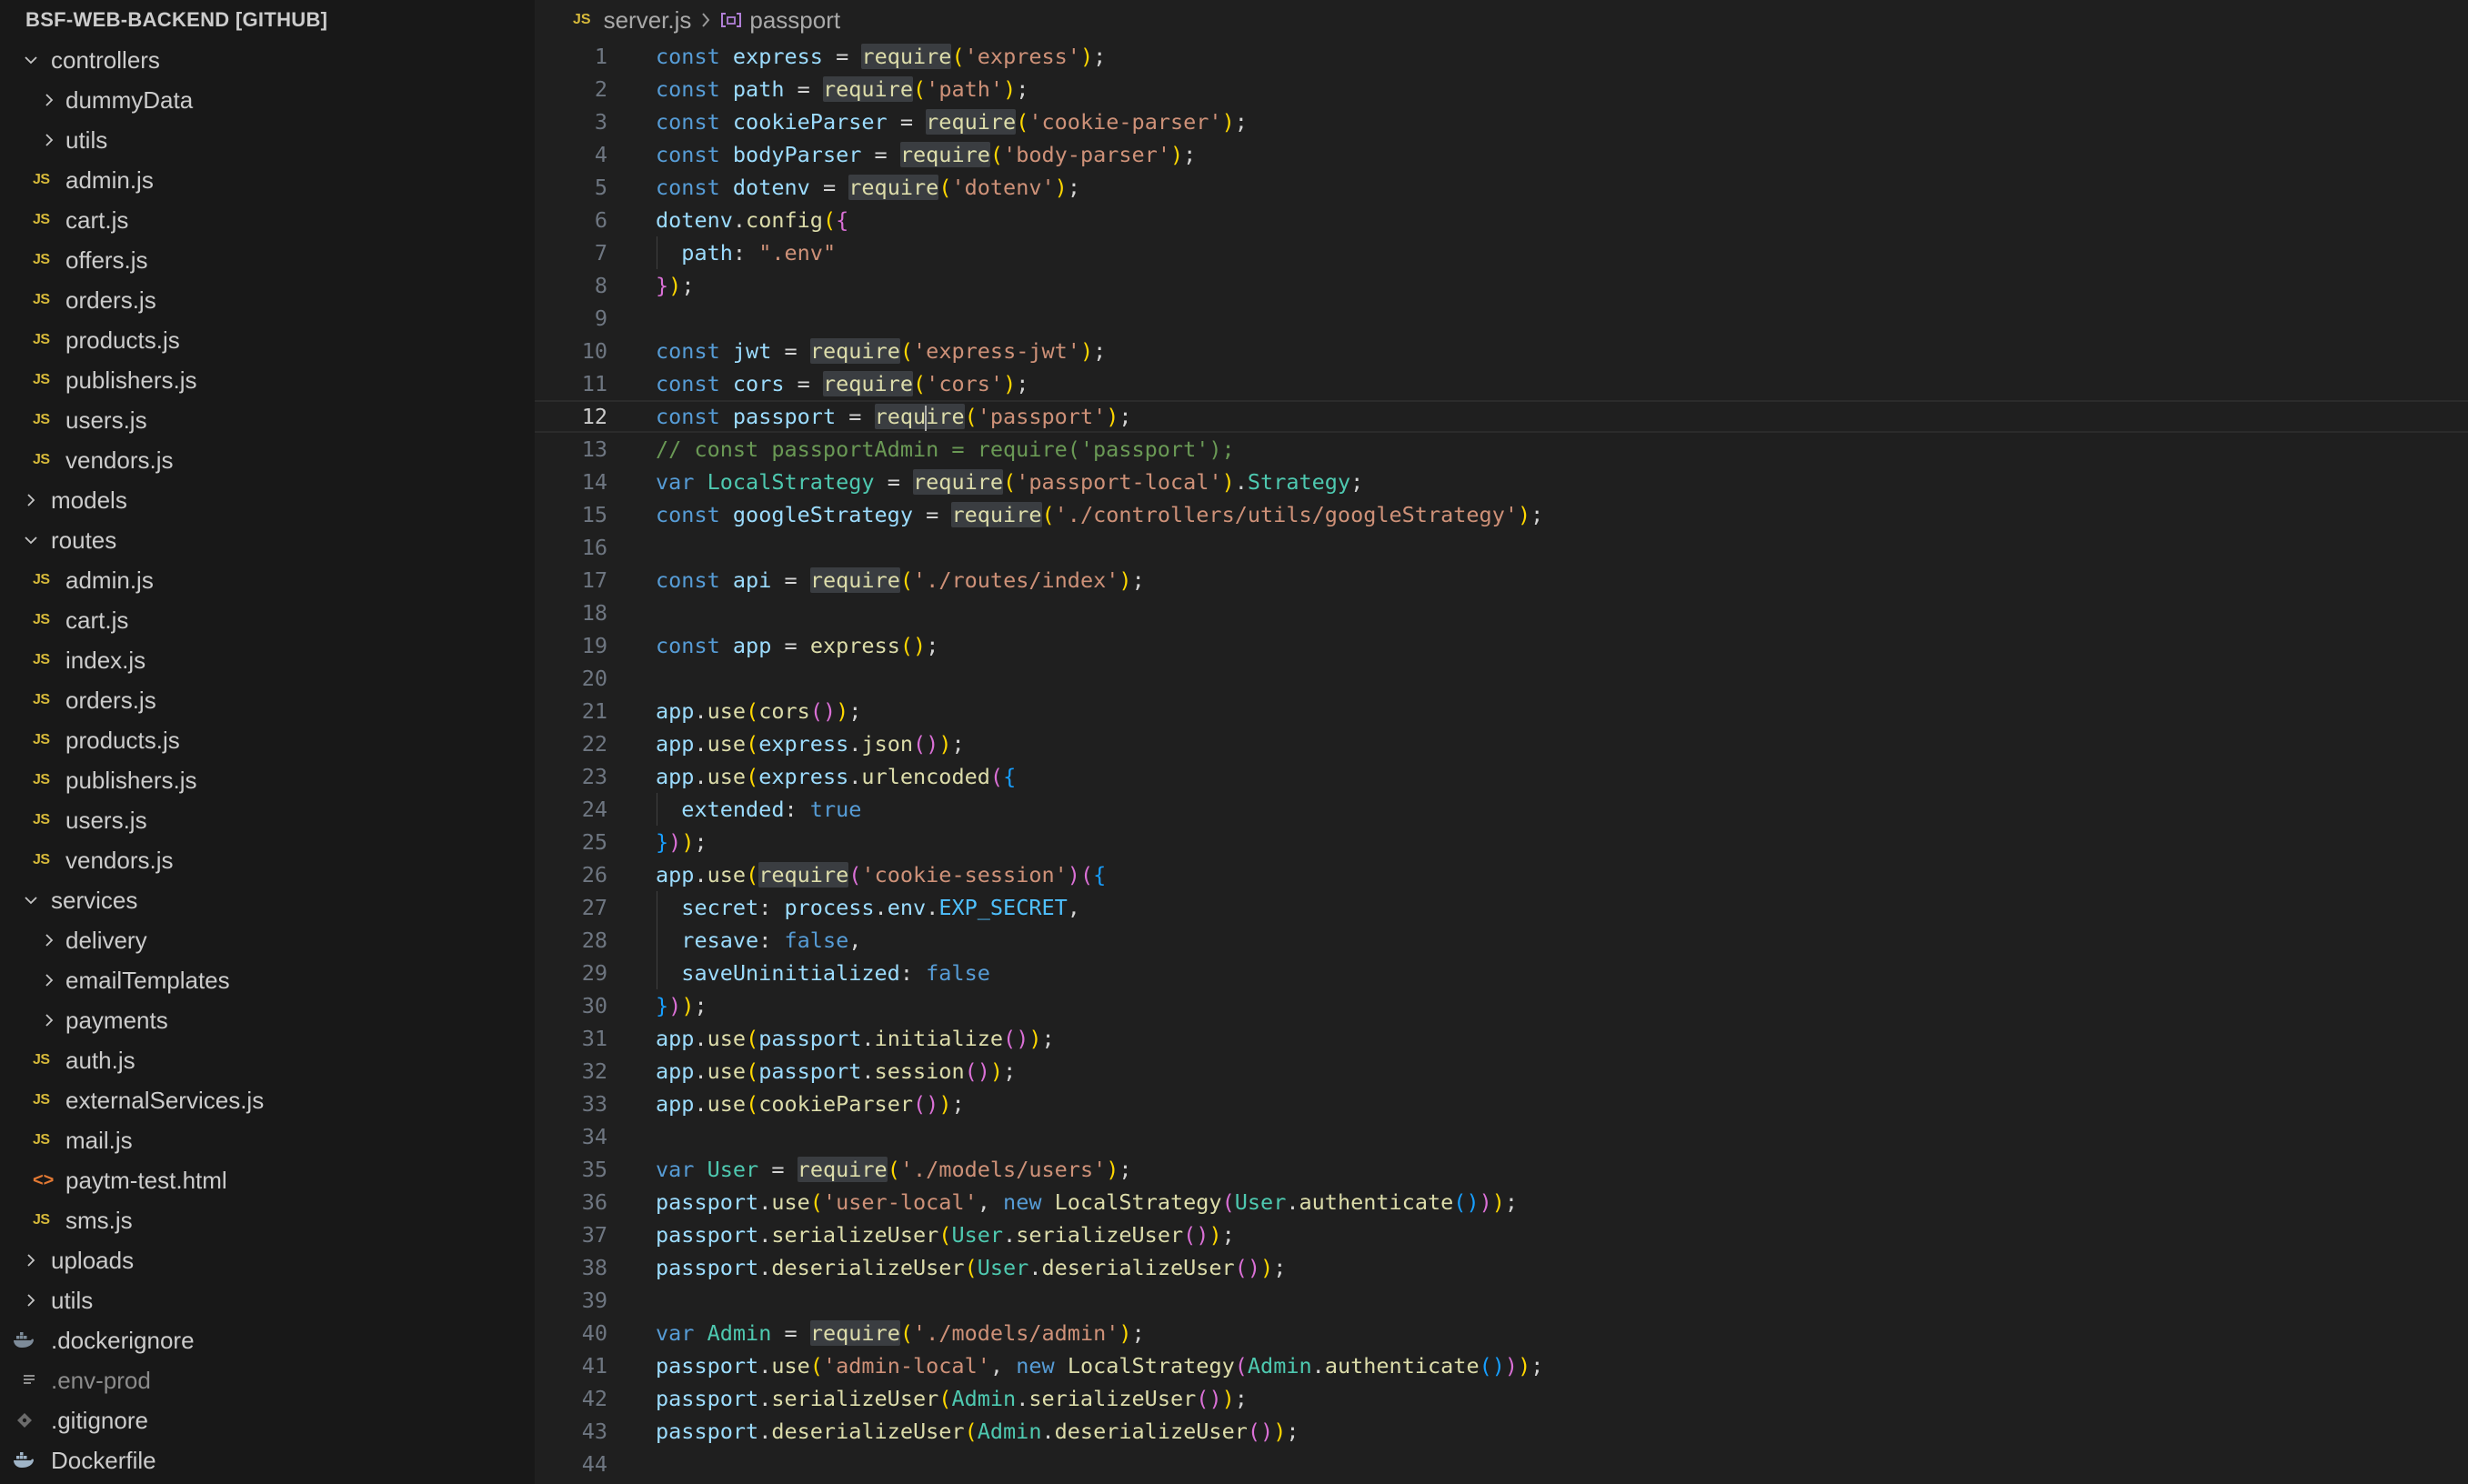 The width and height of the screenshot is (2468, 1484). I want to click on code-line: 27 secret: process.env.EXP_SECRET,, so click(1501, 907).